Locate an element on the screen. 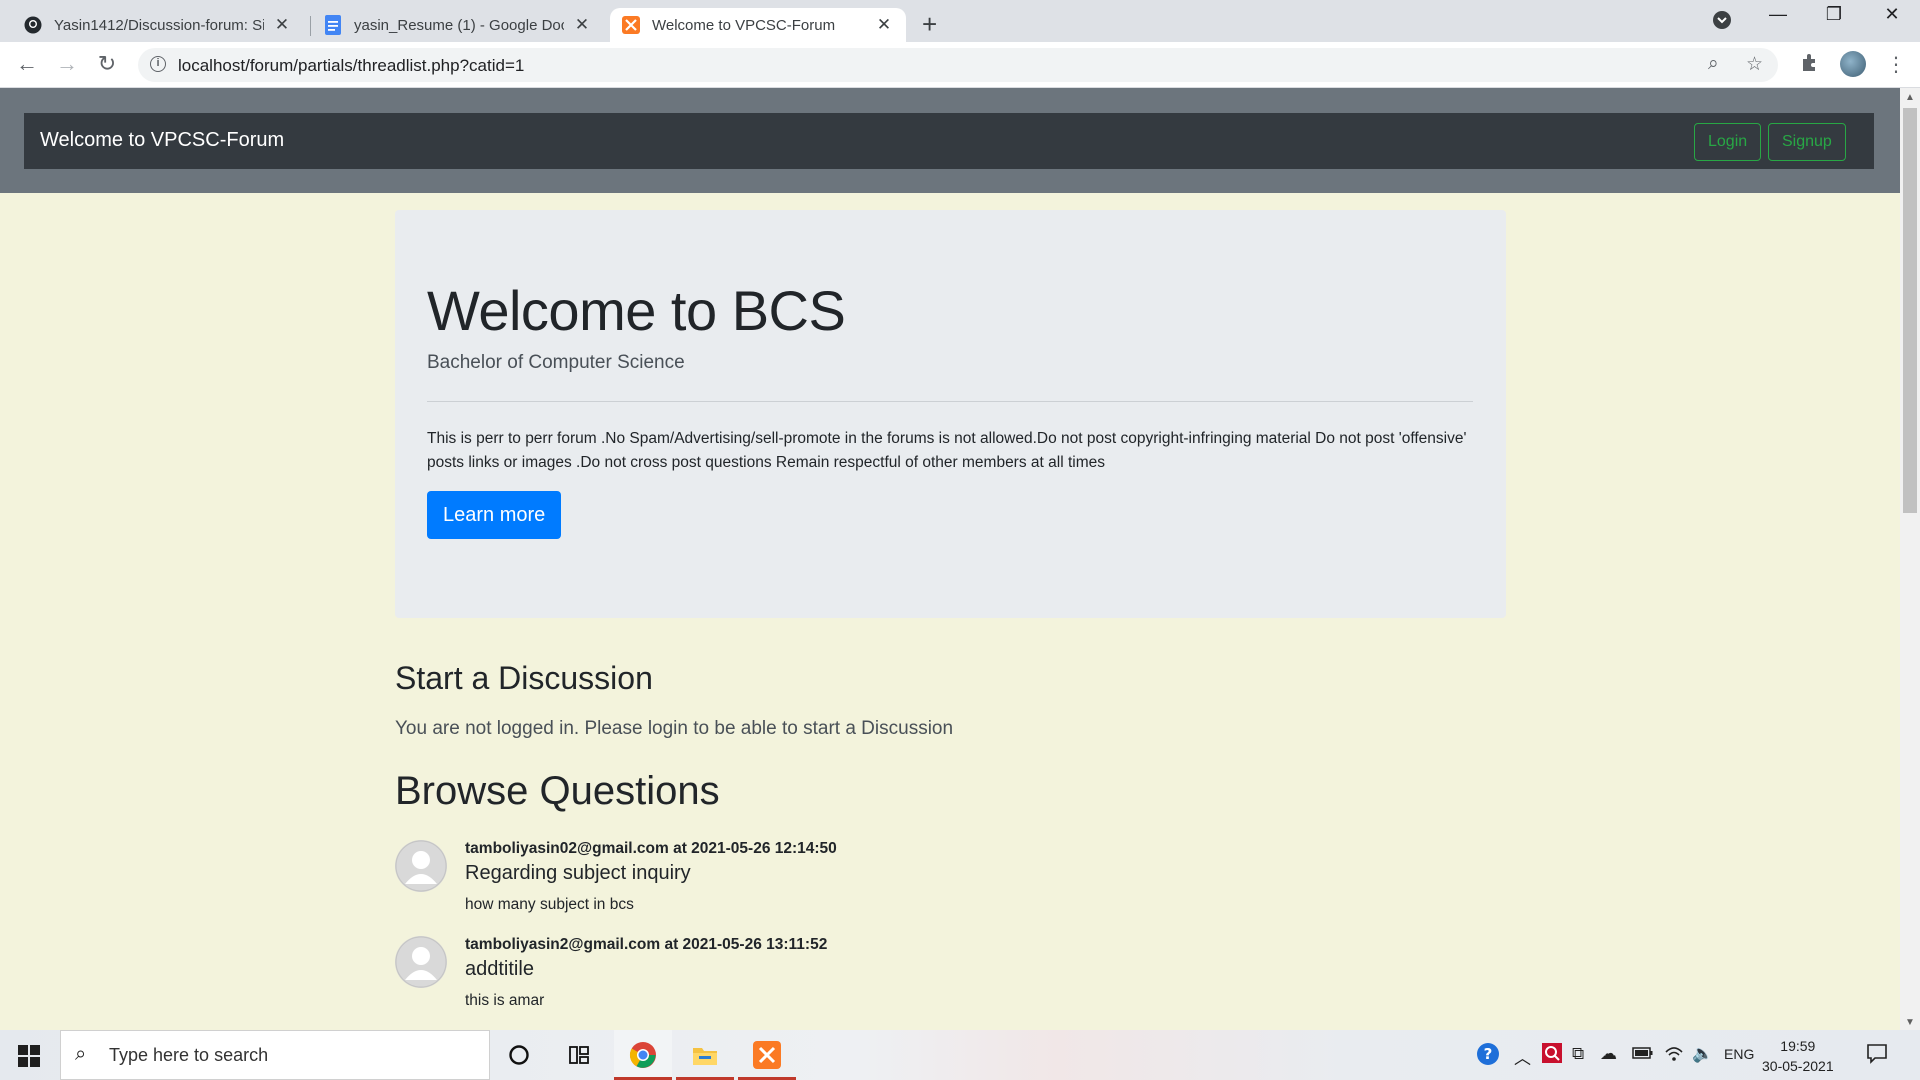 This screenshot has height=1080, width=1920. thread-description: how many subject in bcs is located at coordinates (549, 904).